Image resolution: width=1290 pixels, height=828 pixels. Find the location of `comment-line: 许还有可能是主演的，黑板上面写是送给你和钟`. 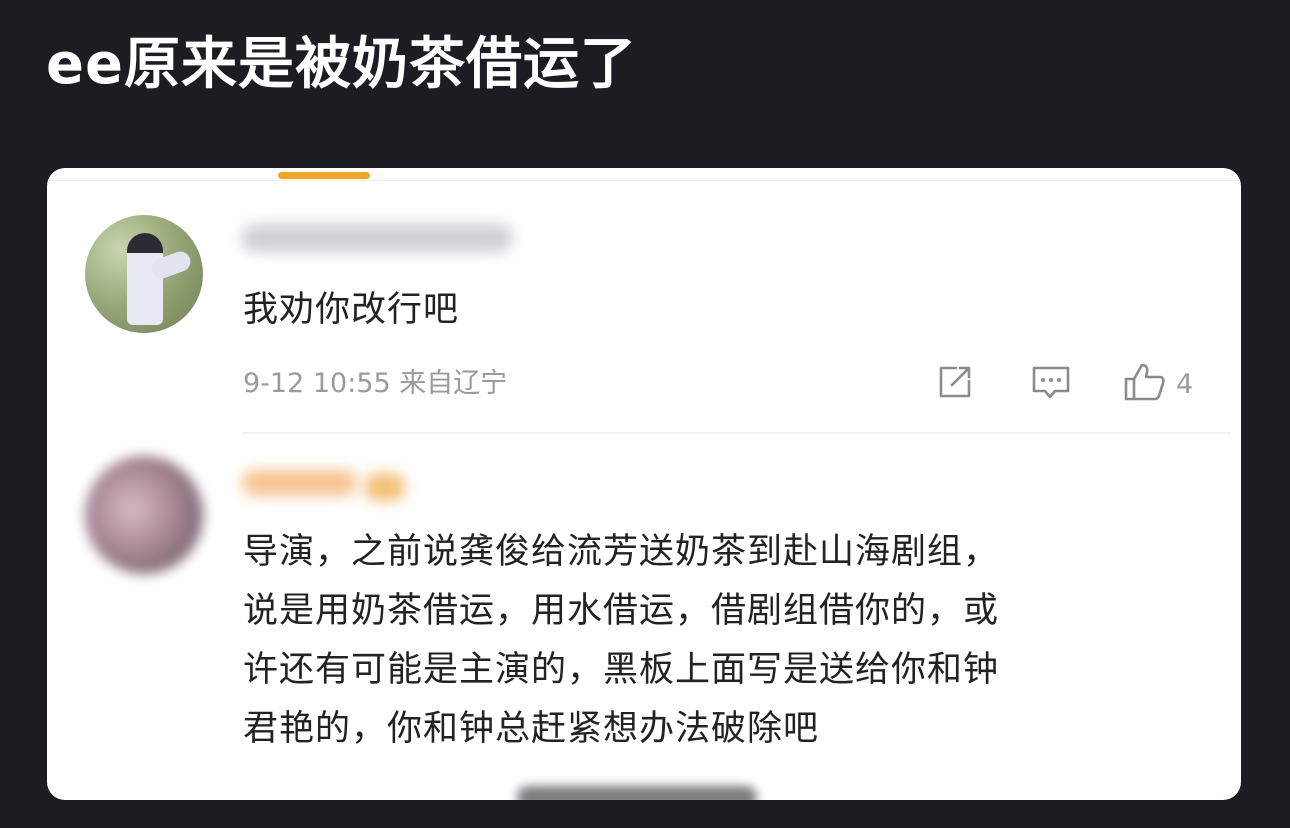

comment-line: 许还有可能是主演的，黑板上面写是送给你和钟 is located at coordinates (621, 670).